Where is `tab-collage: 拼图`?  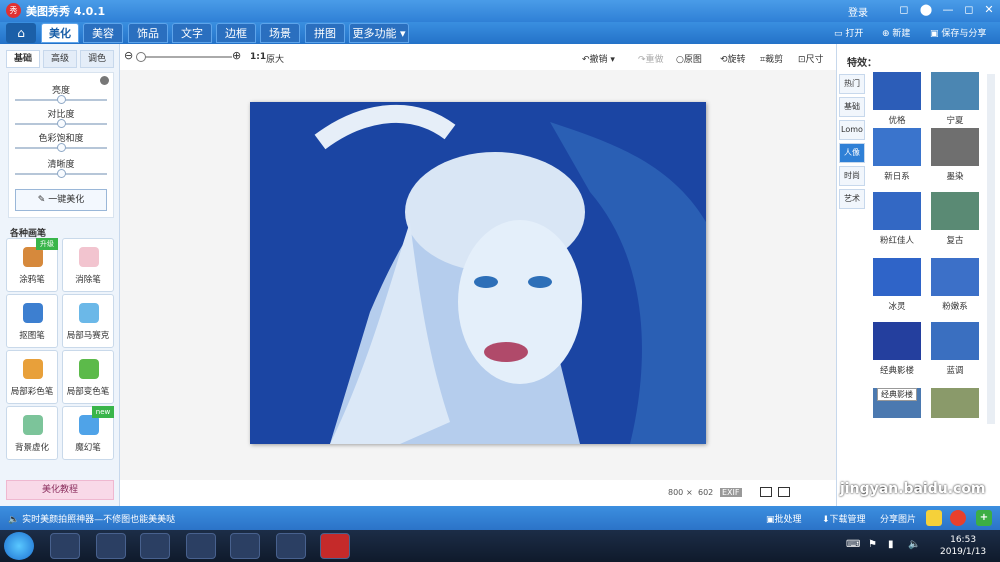
tab-collage: 拼图 is located at coordinates (325, 33).